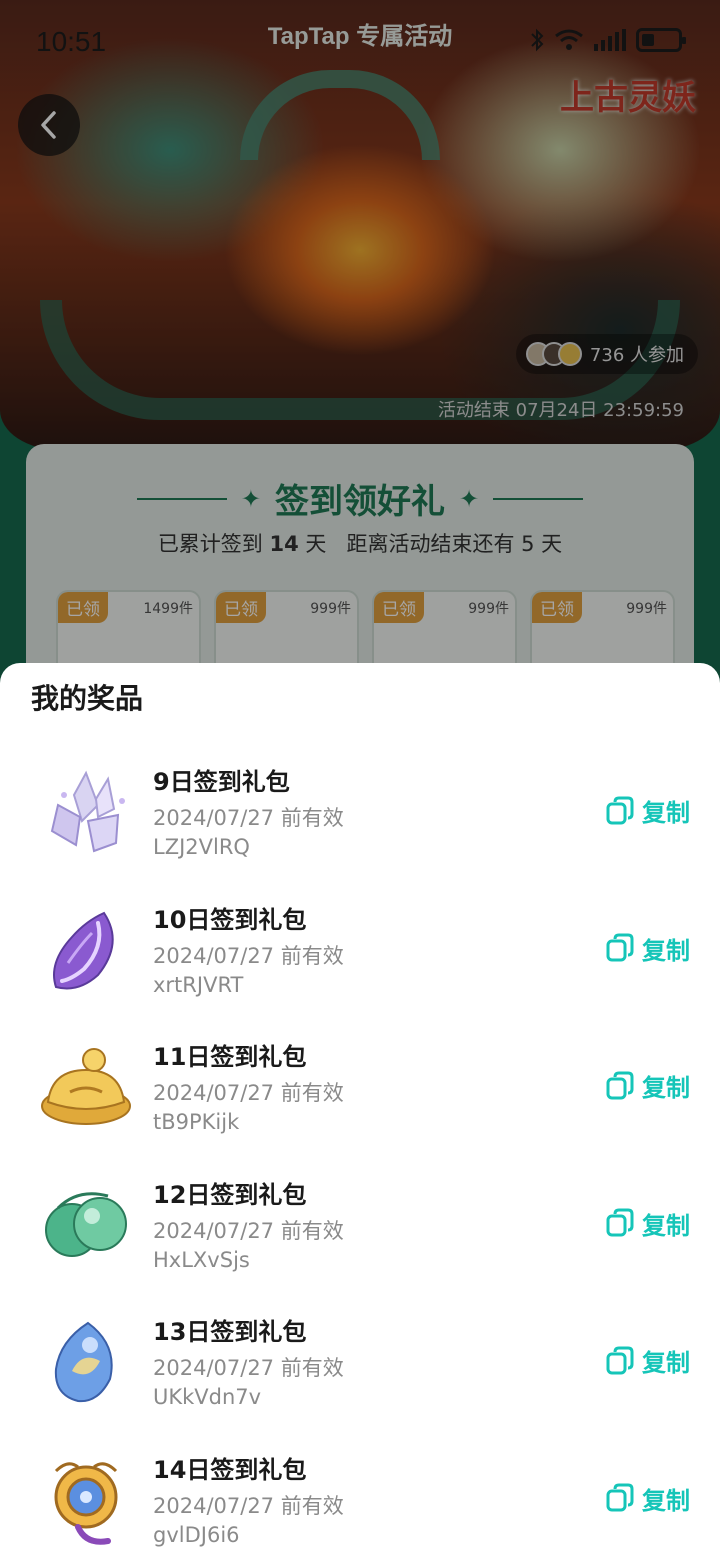 The height and width of the screenshot is (1554, 720). What do you see at coordinates (87, 698) in the screenshot?
I see `sheet-title: 我的奖品` at bounding box center [87, 698].